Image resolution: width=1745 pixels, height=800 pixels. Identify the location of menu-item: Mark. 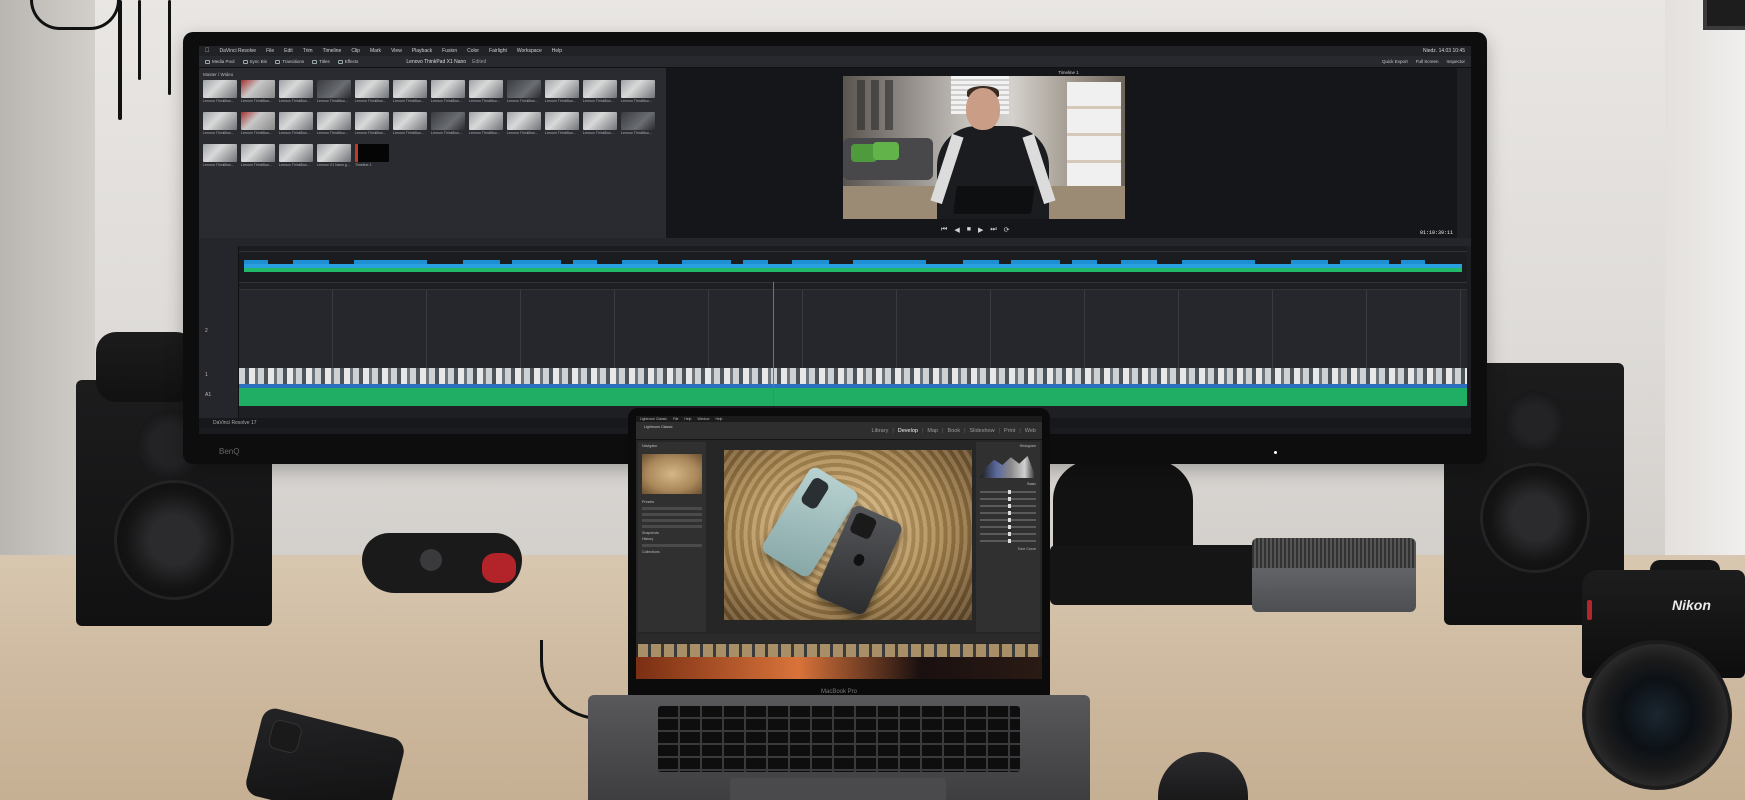
(375, 51).